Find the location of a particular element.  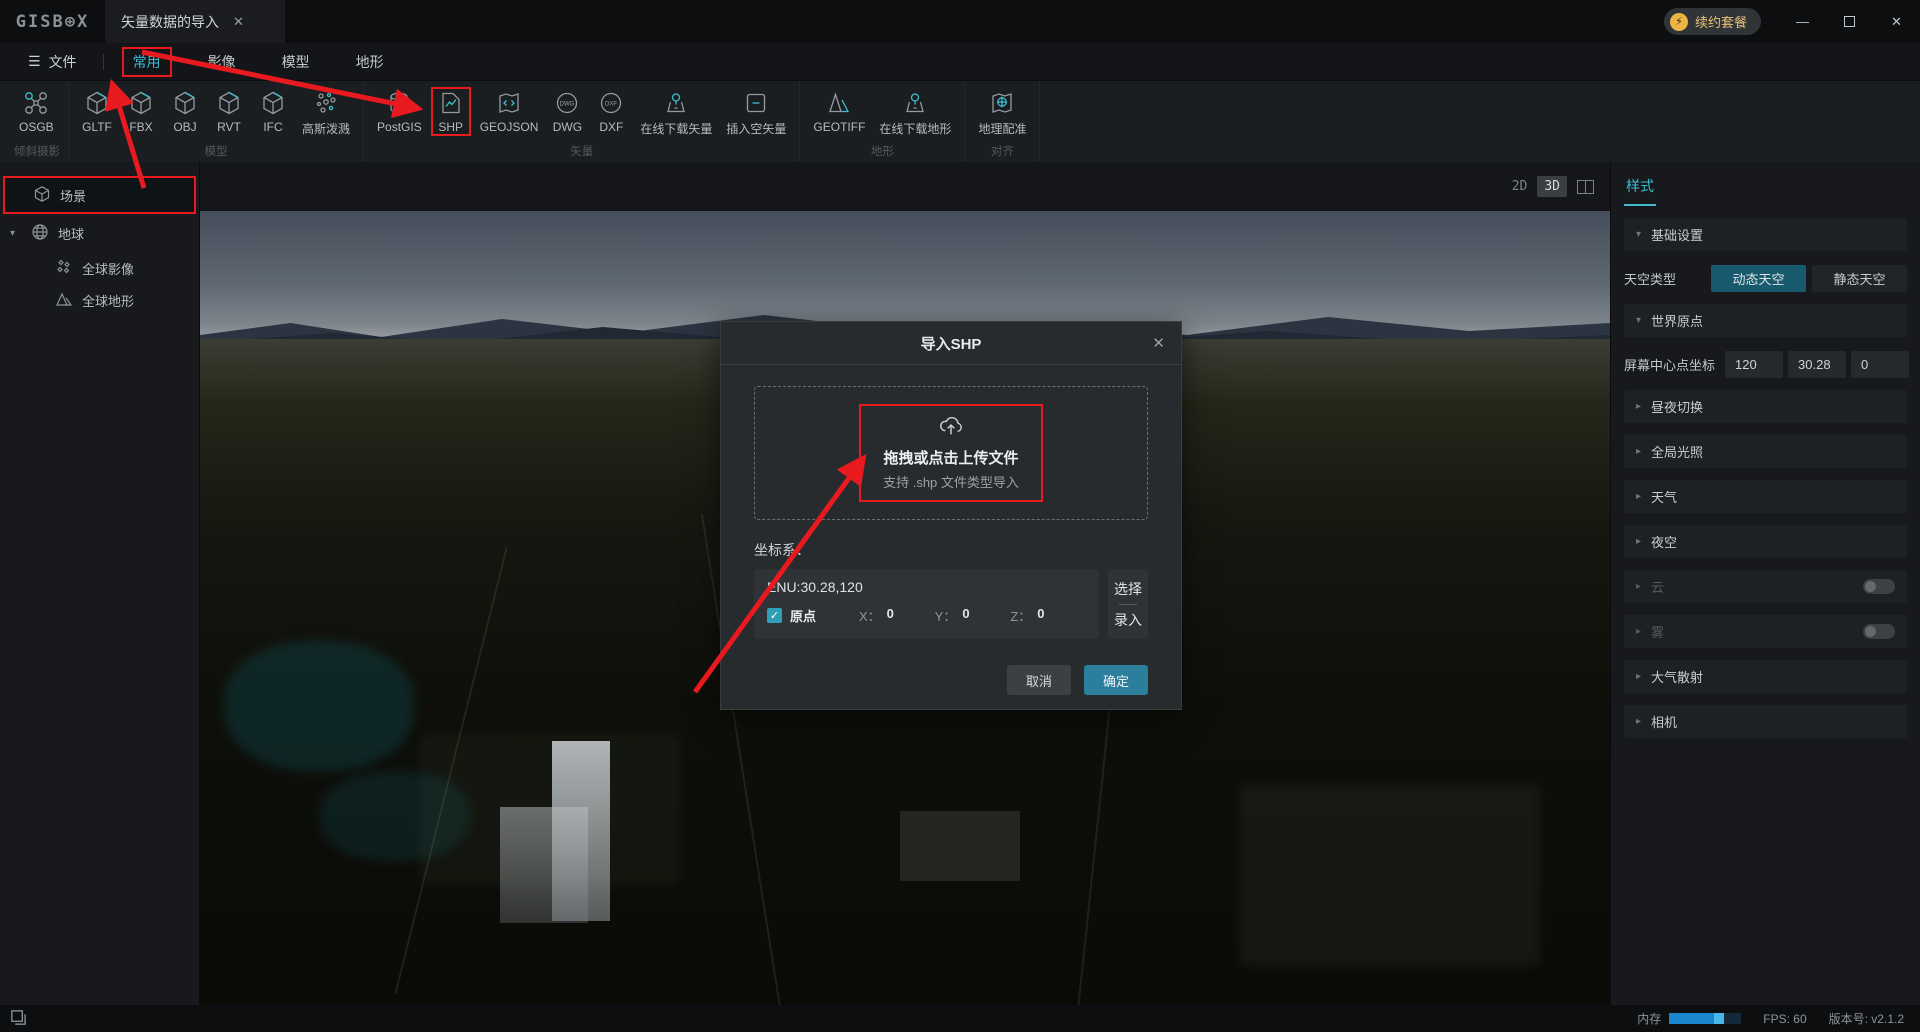

menu-item-label: 模型 is located at coordinates (295, 61).